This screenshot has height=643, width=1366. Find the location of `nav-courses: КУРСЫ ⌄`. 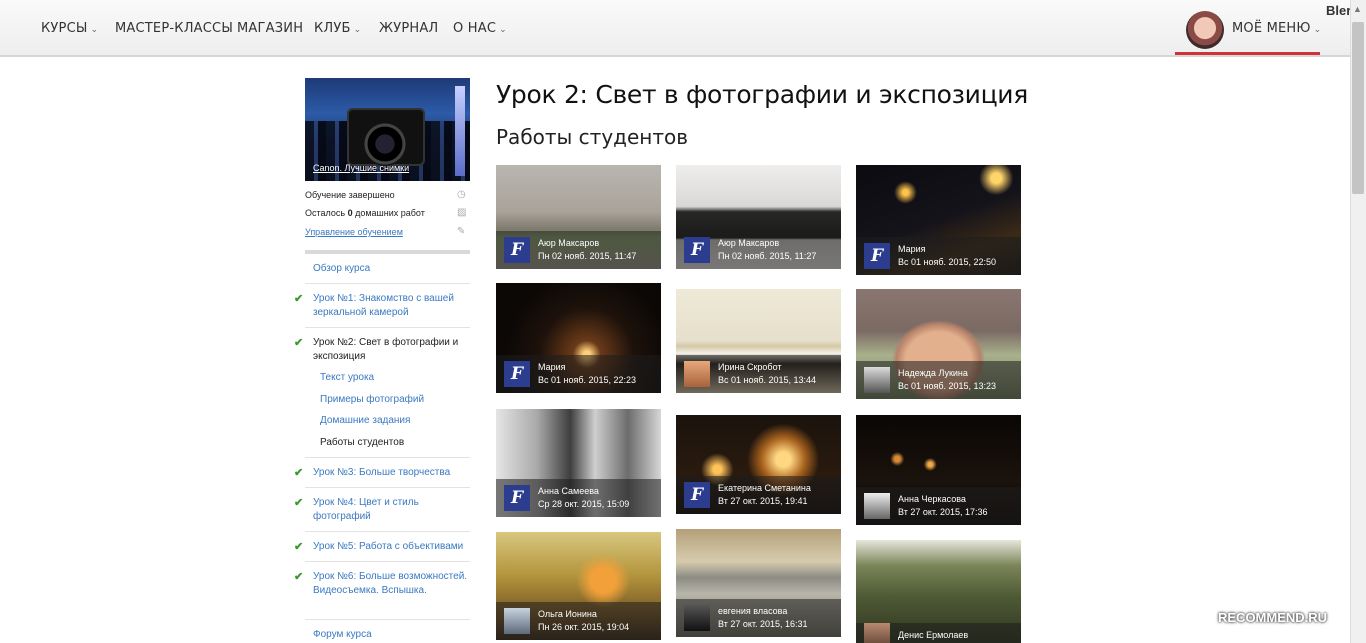

nav-courses: КУРСЫ ⌄ is located at coordinates (69, 28).